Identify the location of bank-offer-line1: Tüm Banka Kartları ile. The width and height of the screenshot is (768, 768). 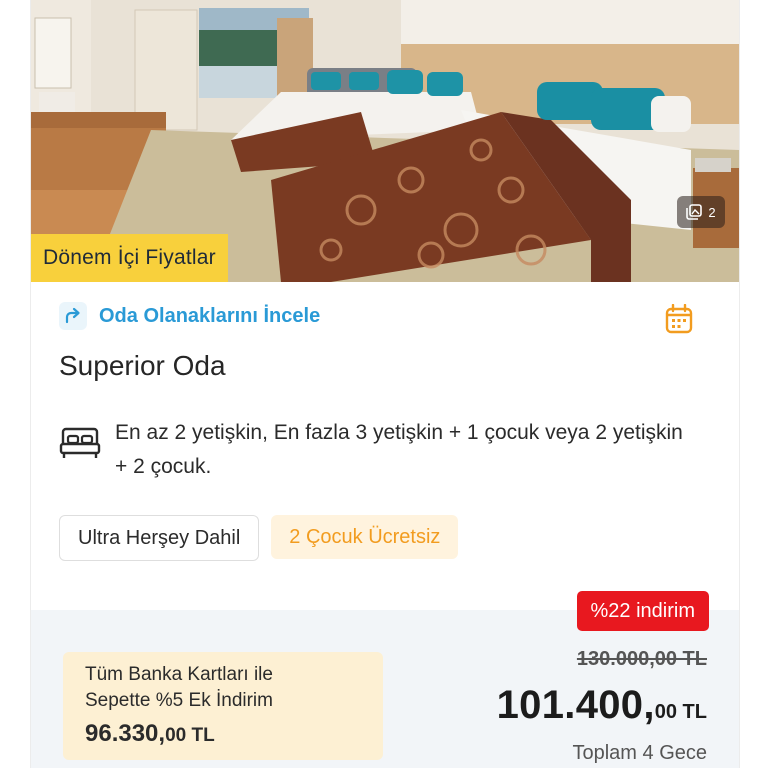
(179, 674).